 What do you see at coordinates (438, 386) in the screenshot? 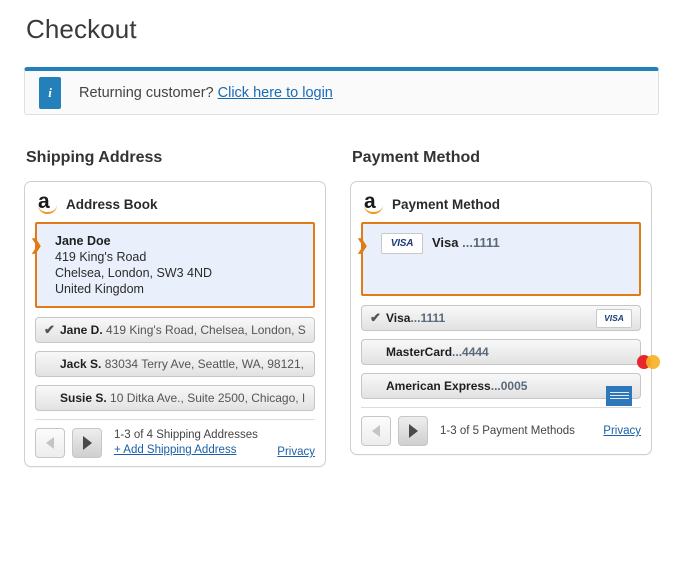
I see `payment-row-label: American Express` at bounding box center [438, 386].